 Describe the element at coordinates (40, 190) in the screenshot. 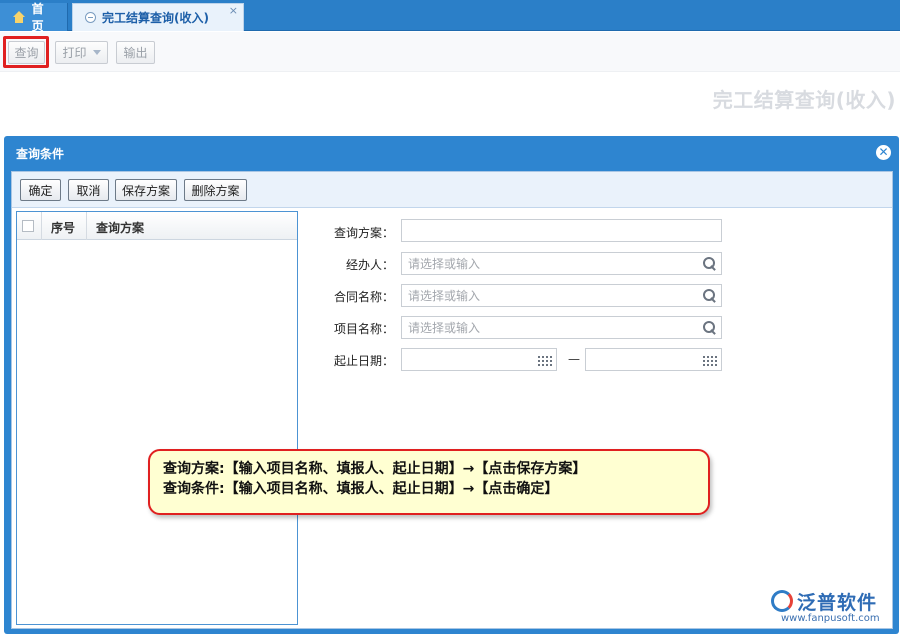

I see `ok-button: 确定` at that location.